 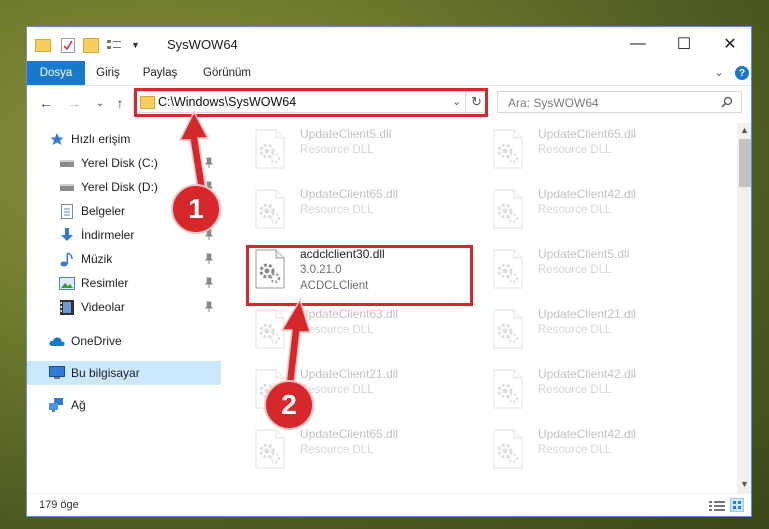 I want to click on back-button: ←, so click(x=46, y=103).